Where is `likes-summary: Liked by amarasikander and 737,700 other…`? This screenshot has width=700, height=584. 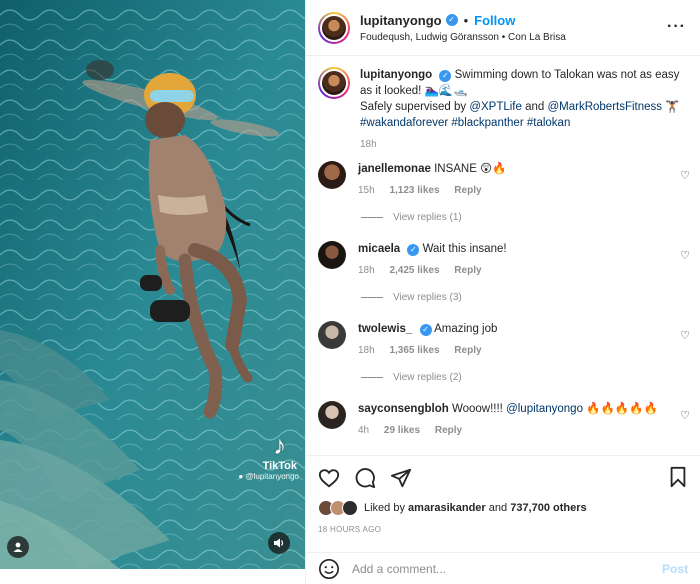
likes-summary: Liked by amarasikander and 737,700 other… is located at coordinates (503, 508).